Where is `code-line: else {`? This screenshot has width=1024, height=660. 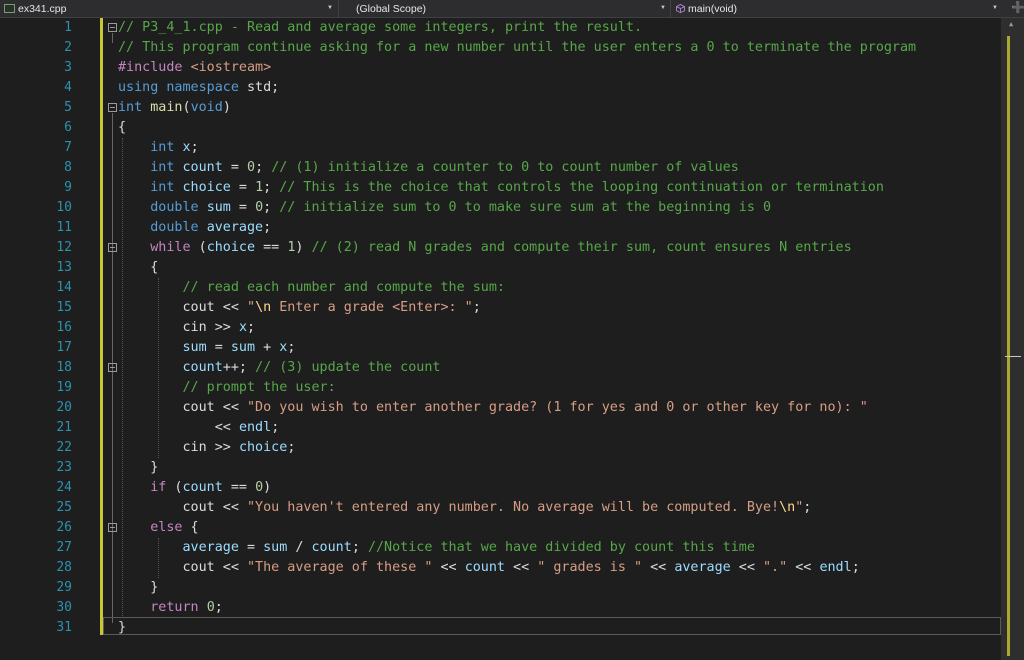 code-line: else { is located at coordinates (158, 528).